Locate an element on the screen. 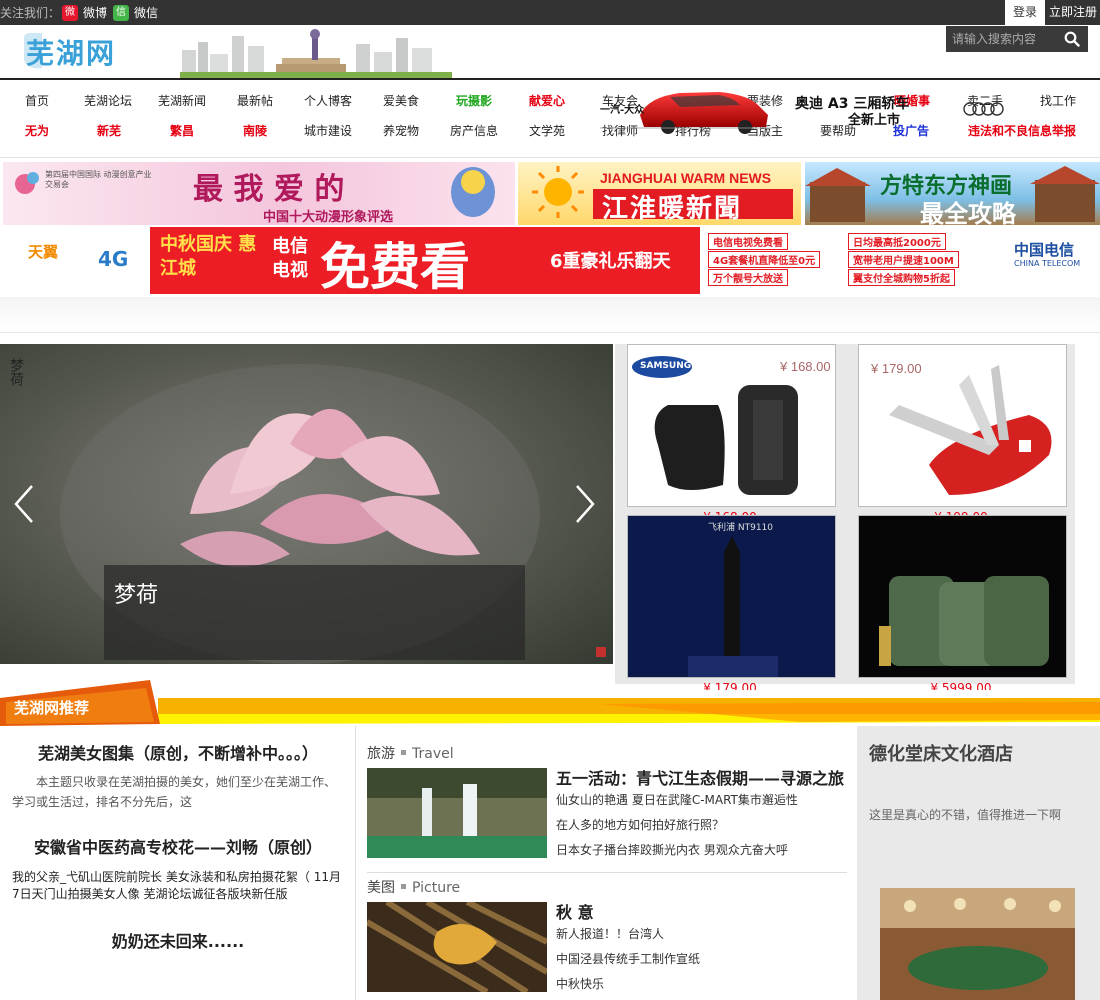  product-image: ¥ 168.00 SAMSUNG is located at coordinates (731, 425).